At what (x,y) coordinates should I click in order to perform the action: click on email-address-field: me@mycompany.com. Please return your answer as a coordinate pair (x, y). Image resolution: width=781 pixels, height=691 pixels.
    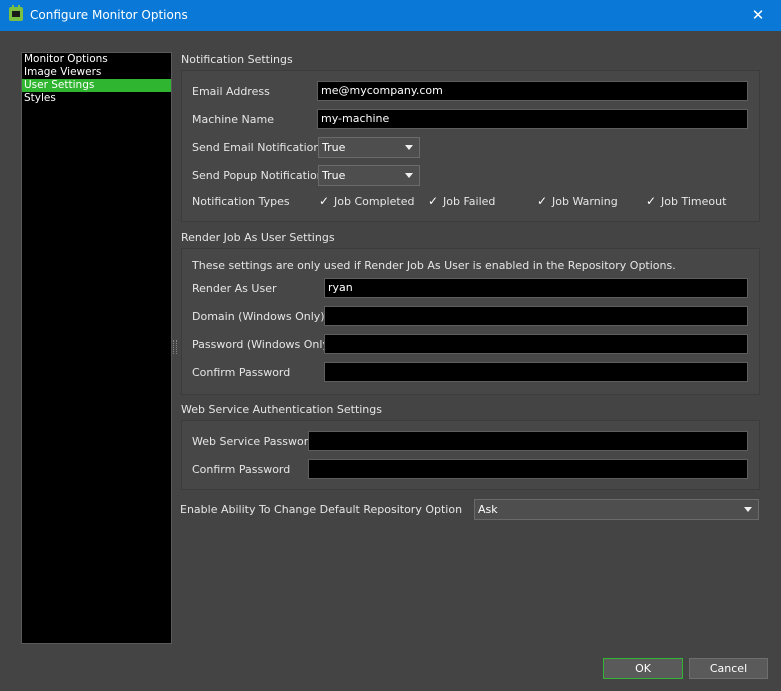
    Looking at the image, I should click on (532, 91).